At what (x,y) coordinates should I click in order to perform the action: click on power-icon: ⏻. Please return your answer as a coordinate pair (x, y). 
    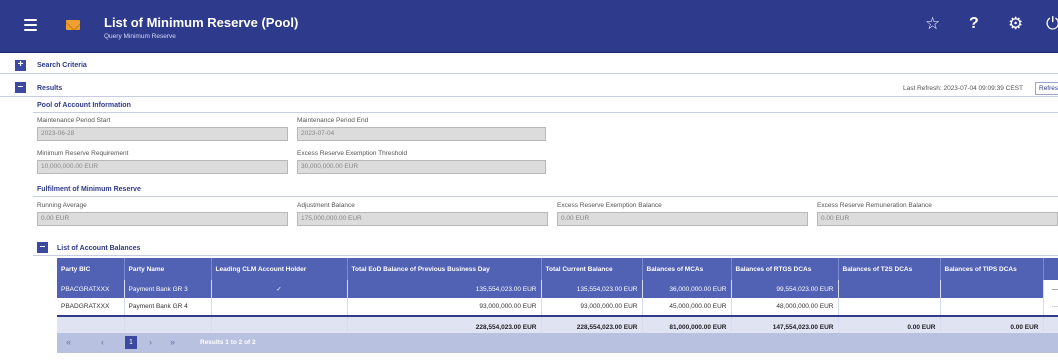
    Looking at the image, I should click on (1052, 24).